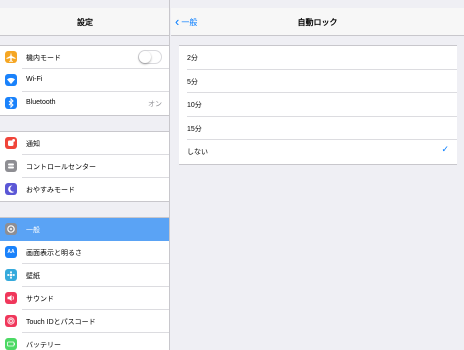  Describe the element at coordinates (54, 253) in the screenshot. I see `sidebar-item-label: 画面表示と明るさ` at that location.